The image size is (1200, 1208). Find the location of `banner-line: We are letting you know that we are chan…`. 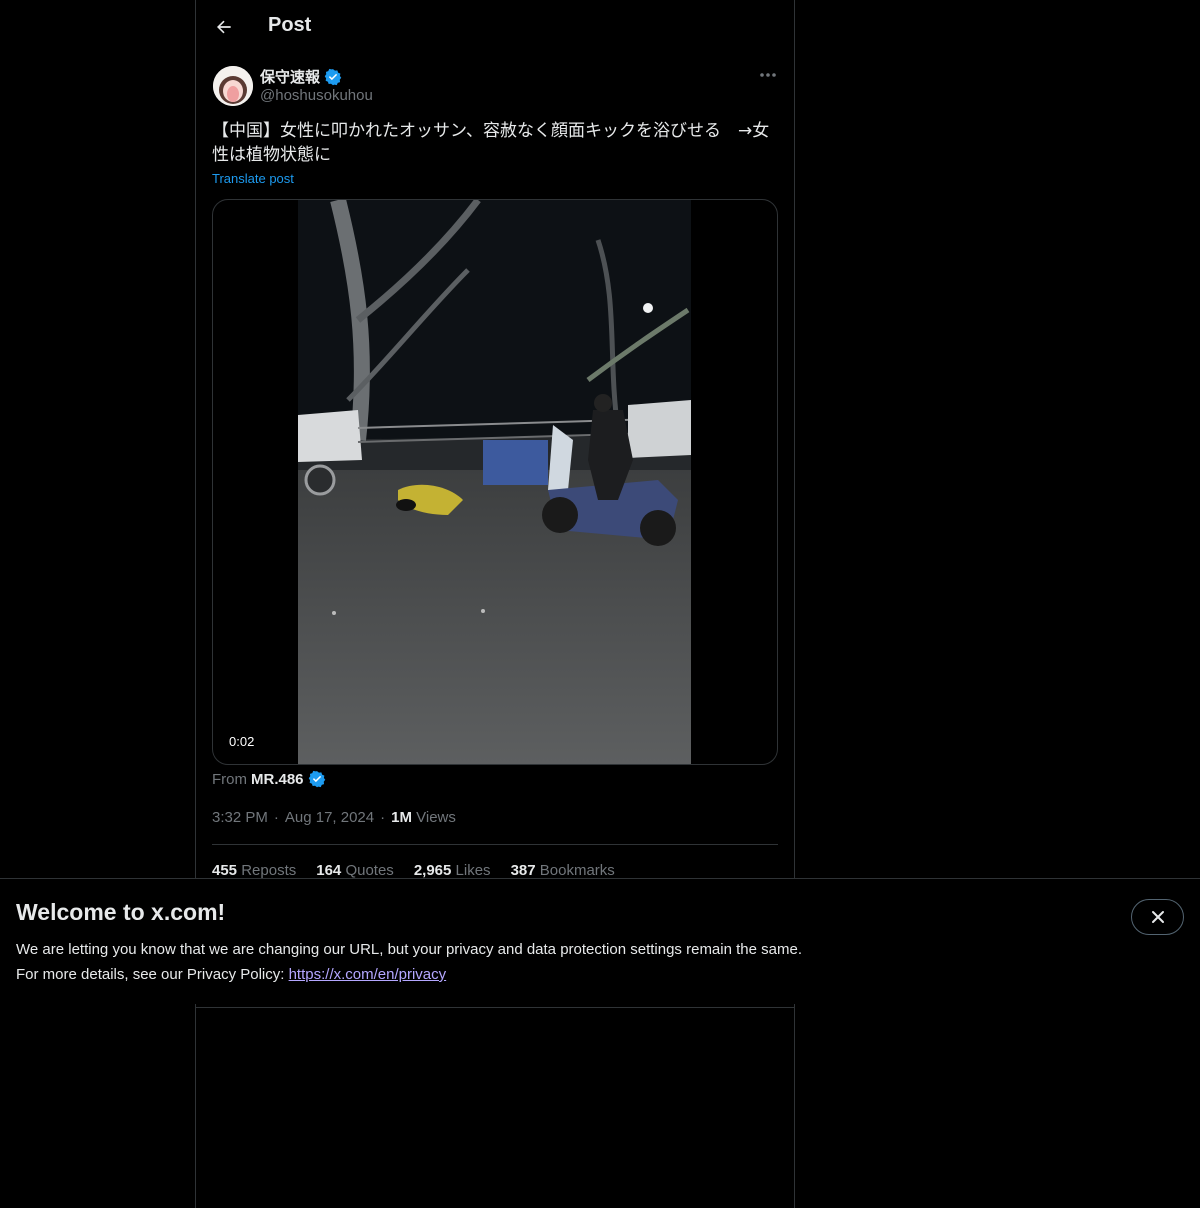

banner-line: We are letting you know that we are chan… is located at coordinates (409, 949).